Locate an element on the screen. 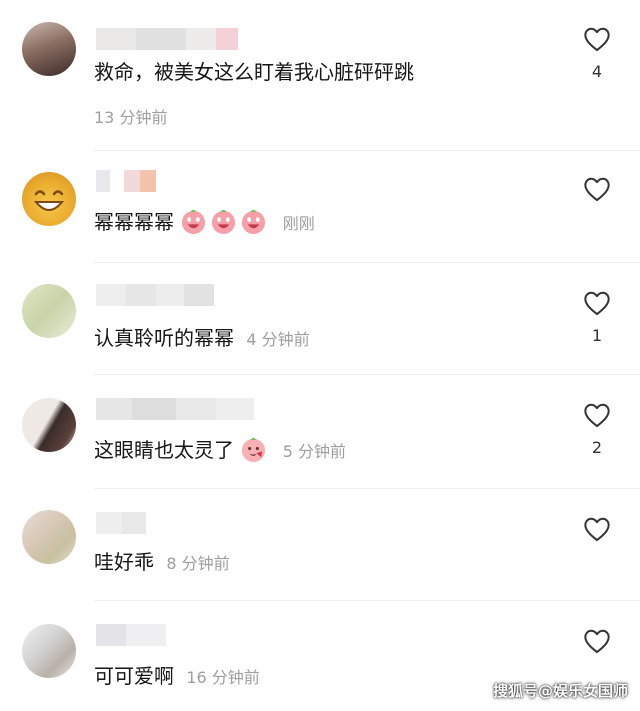 This screenshot has height=711, width=640. comment-text: 认真聆听的幂幂 4 分钟前 is located at coordinates (202, 339).